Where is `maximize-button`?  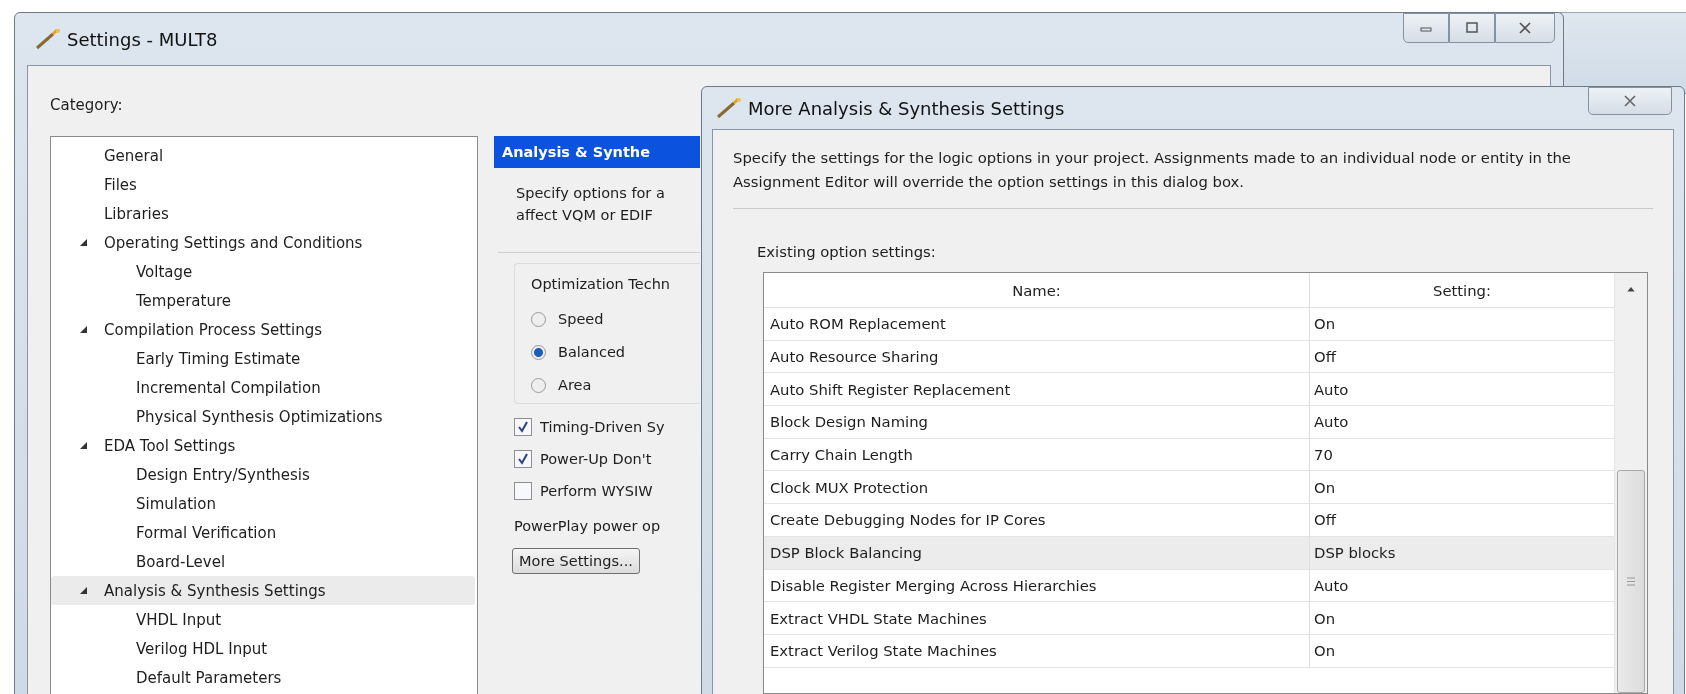
maximize-button is located at coordinates (1472, 28).